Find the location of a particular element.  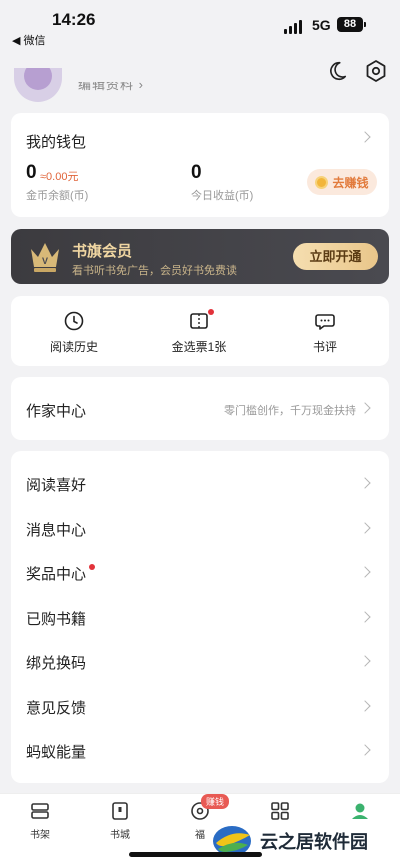

menu-item-redeem-code: 绑兑换码 is located at coordinates (200, 661).